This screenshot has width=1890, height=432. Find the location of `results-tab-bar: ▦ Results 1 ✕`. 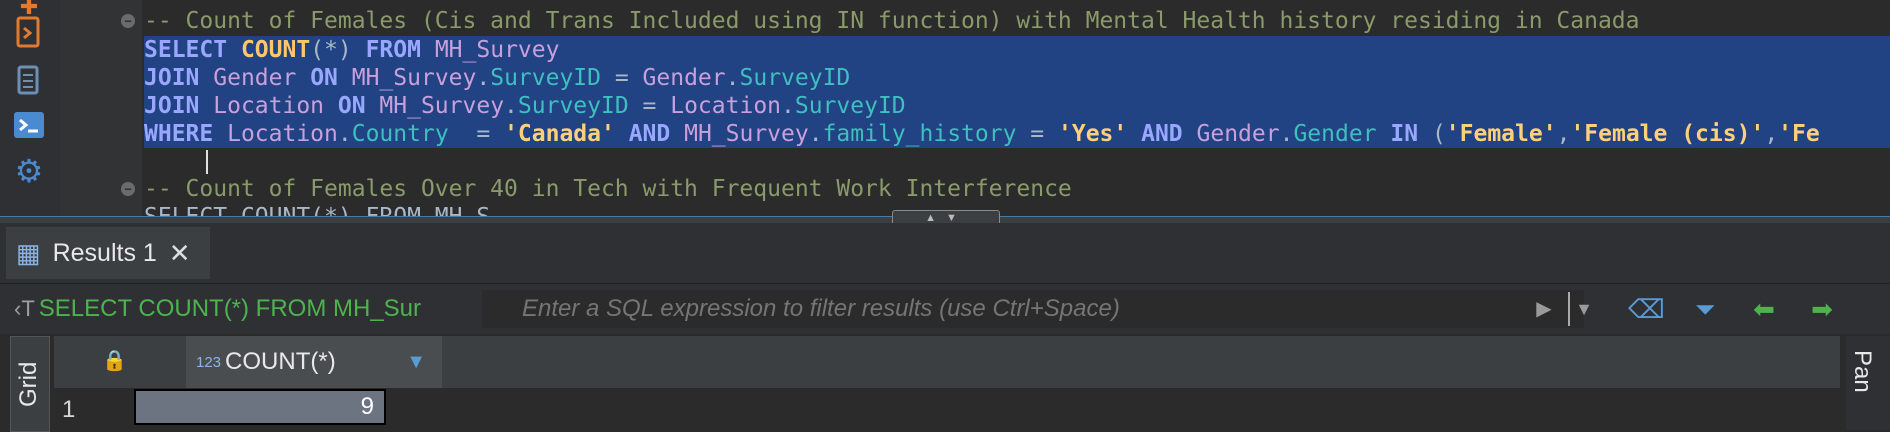

results-tab-bar: ▦ Results 1 ✕ is located at coordinates (945, 253).